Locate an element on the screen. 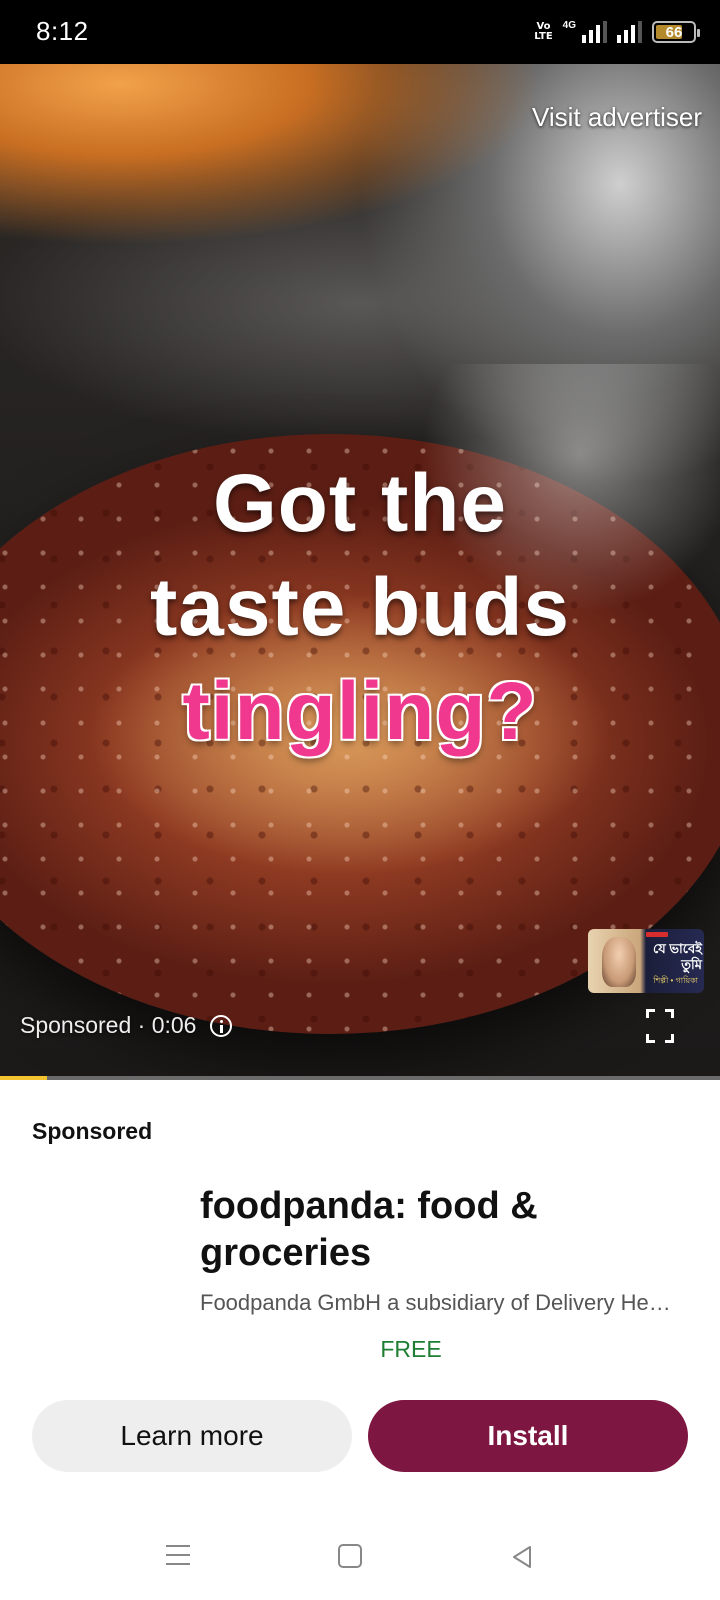  info-icon is located at coordinates (221, 1025).